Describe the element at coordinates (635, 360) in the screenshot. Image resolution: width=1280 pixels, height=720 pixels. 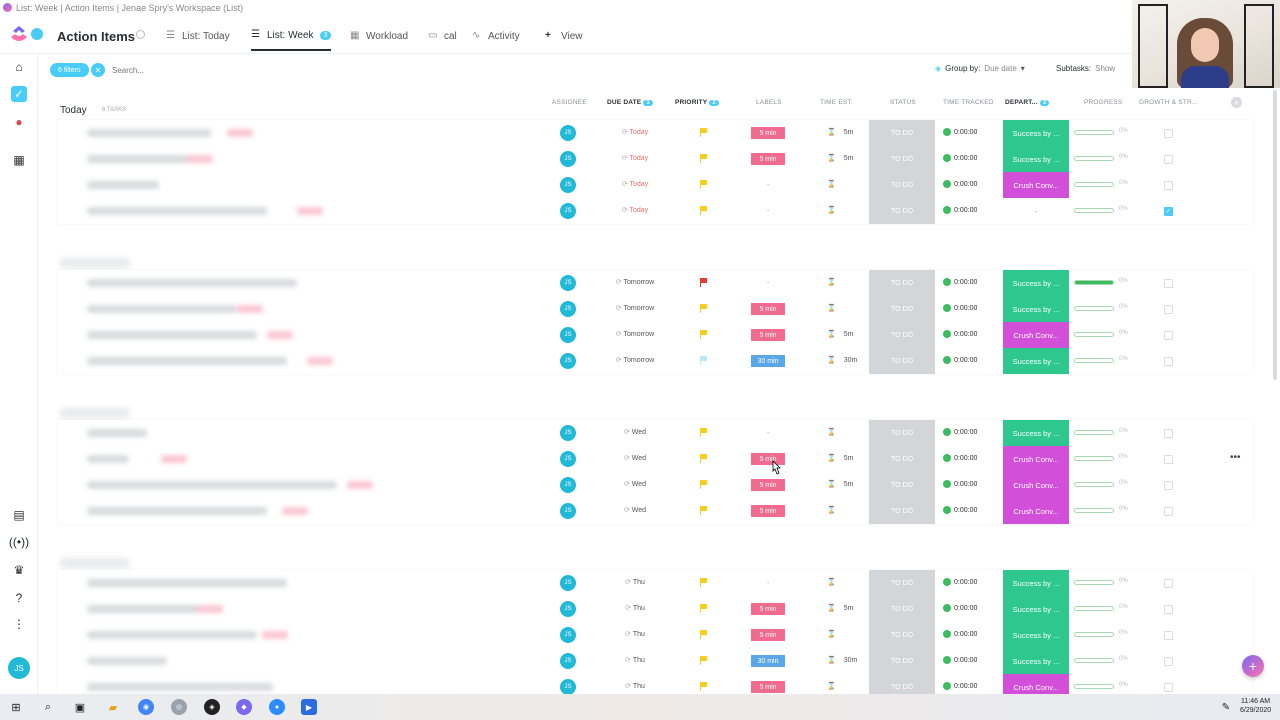
I see `due-date: ⟳ Tomorrow` at that location.